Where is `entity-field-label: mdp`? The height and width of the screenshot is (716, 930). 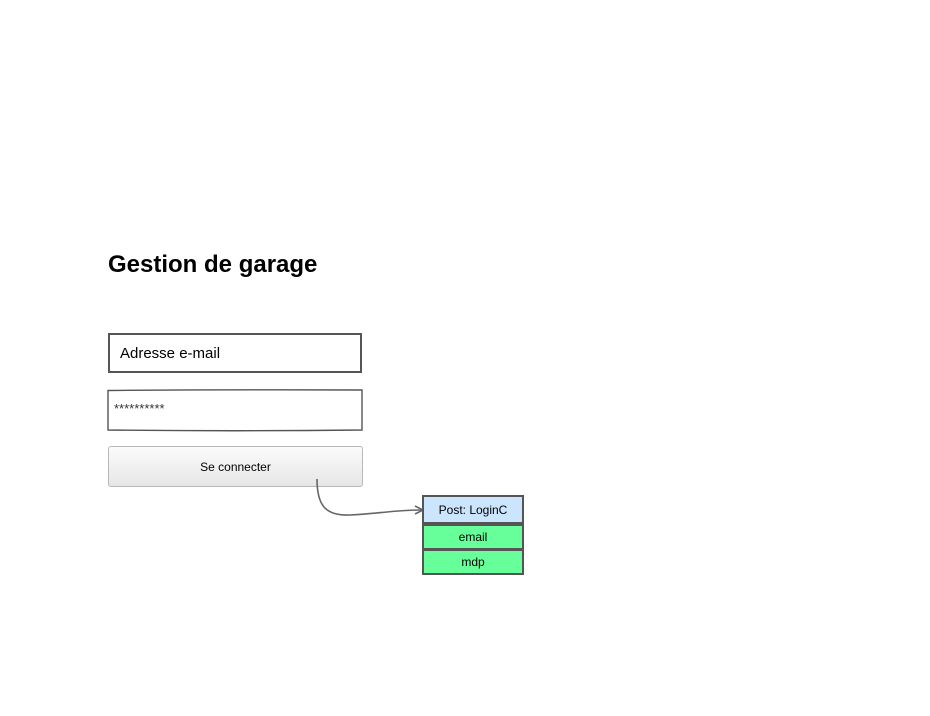
entity-field-label: mdp is located at coordinates (473, 562).